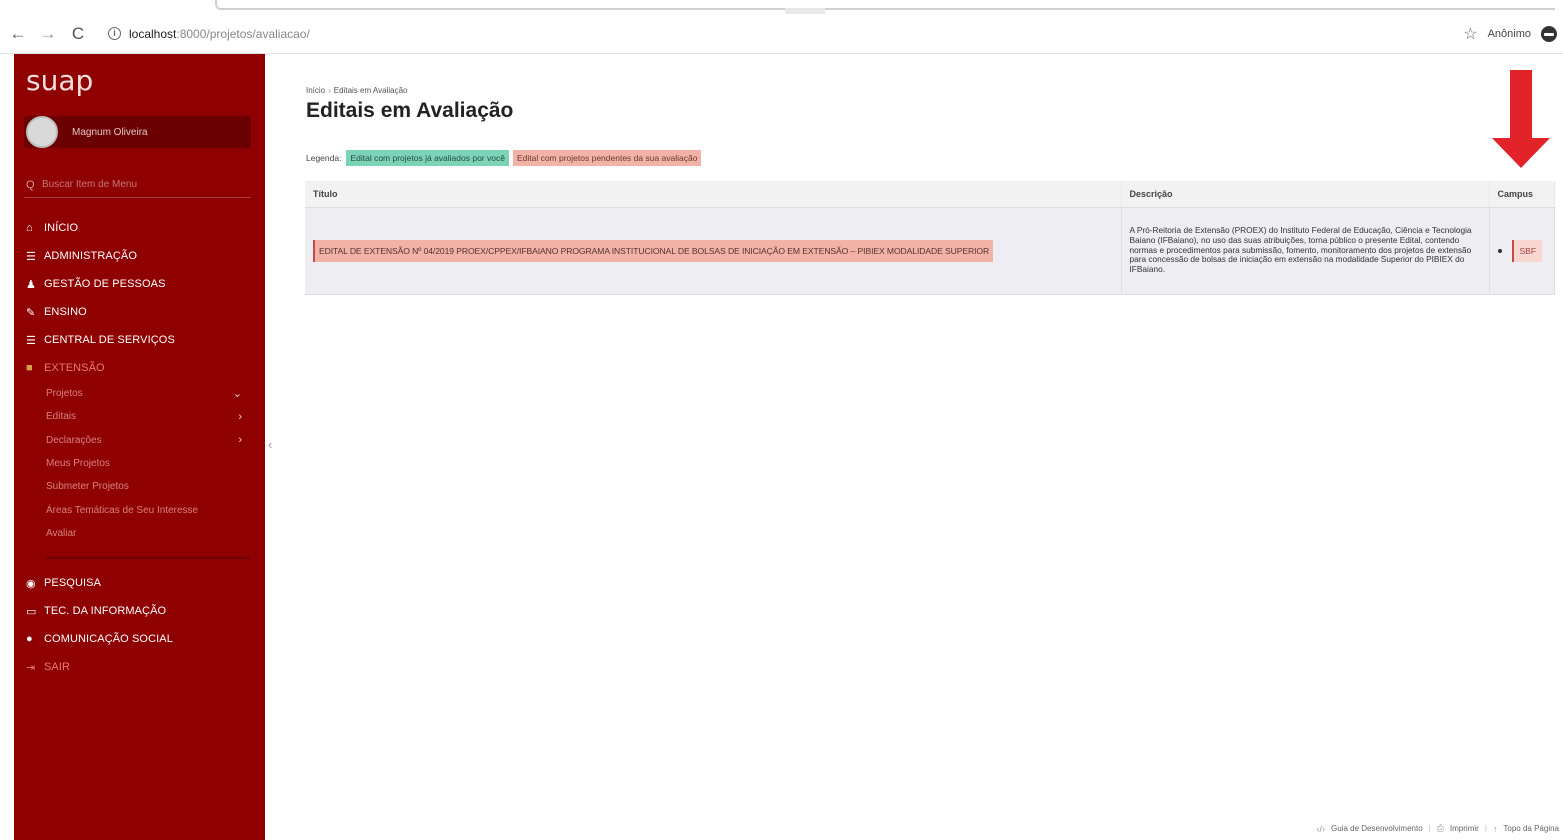 The height and width of the screenshot is (840, 1563). What do you see at coordinates (108, 639) in the screenshot?
I see `sidebar-item-label: COMUNICAÇÃO SOCIAL` at bounding box center [108, 639].